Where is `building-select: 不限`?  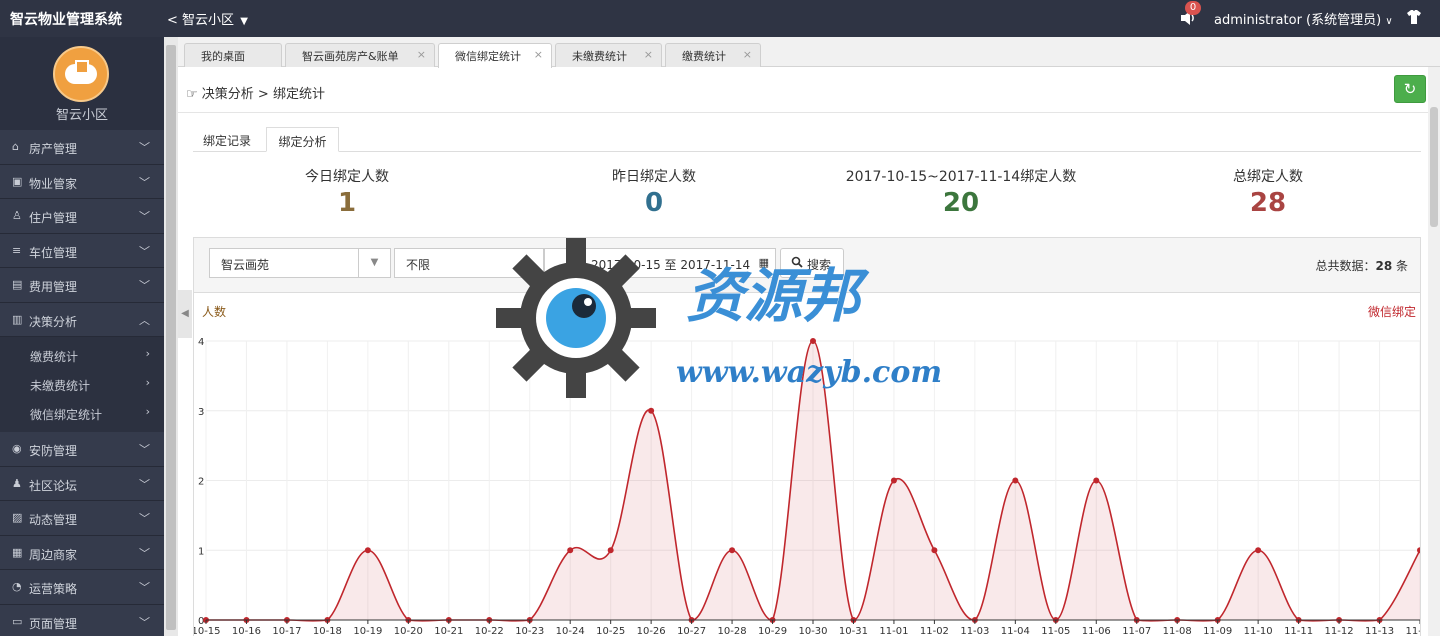 building-select: 不限 is located at coordinates (469, 263).